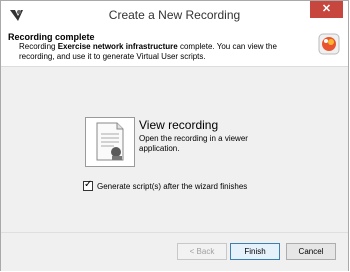  Describe the element at coordinates (38, 46) in the screenshot. I see `header-text-prefix: Recording` at that location.